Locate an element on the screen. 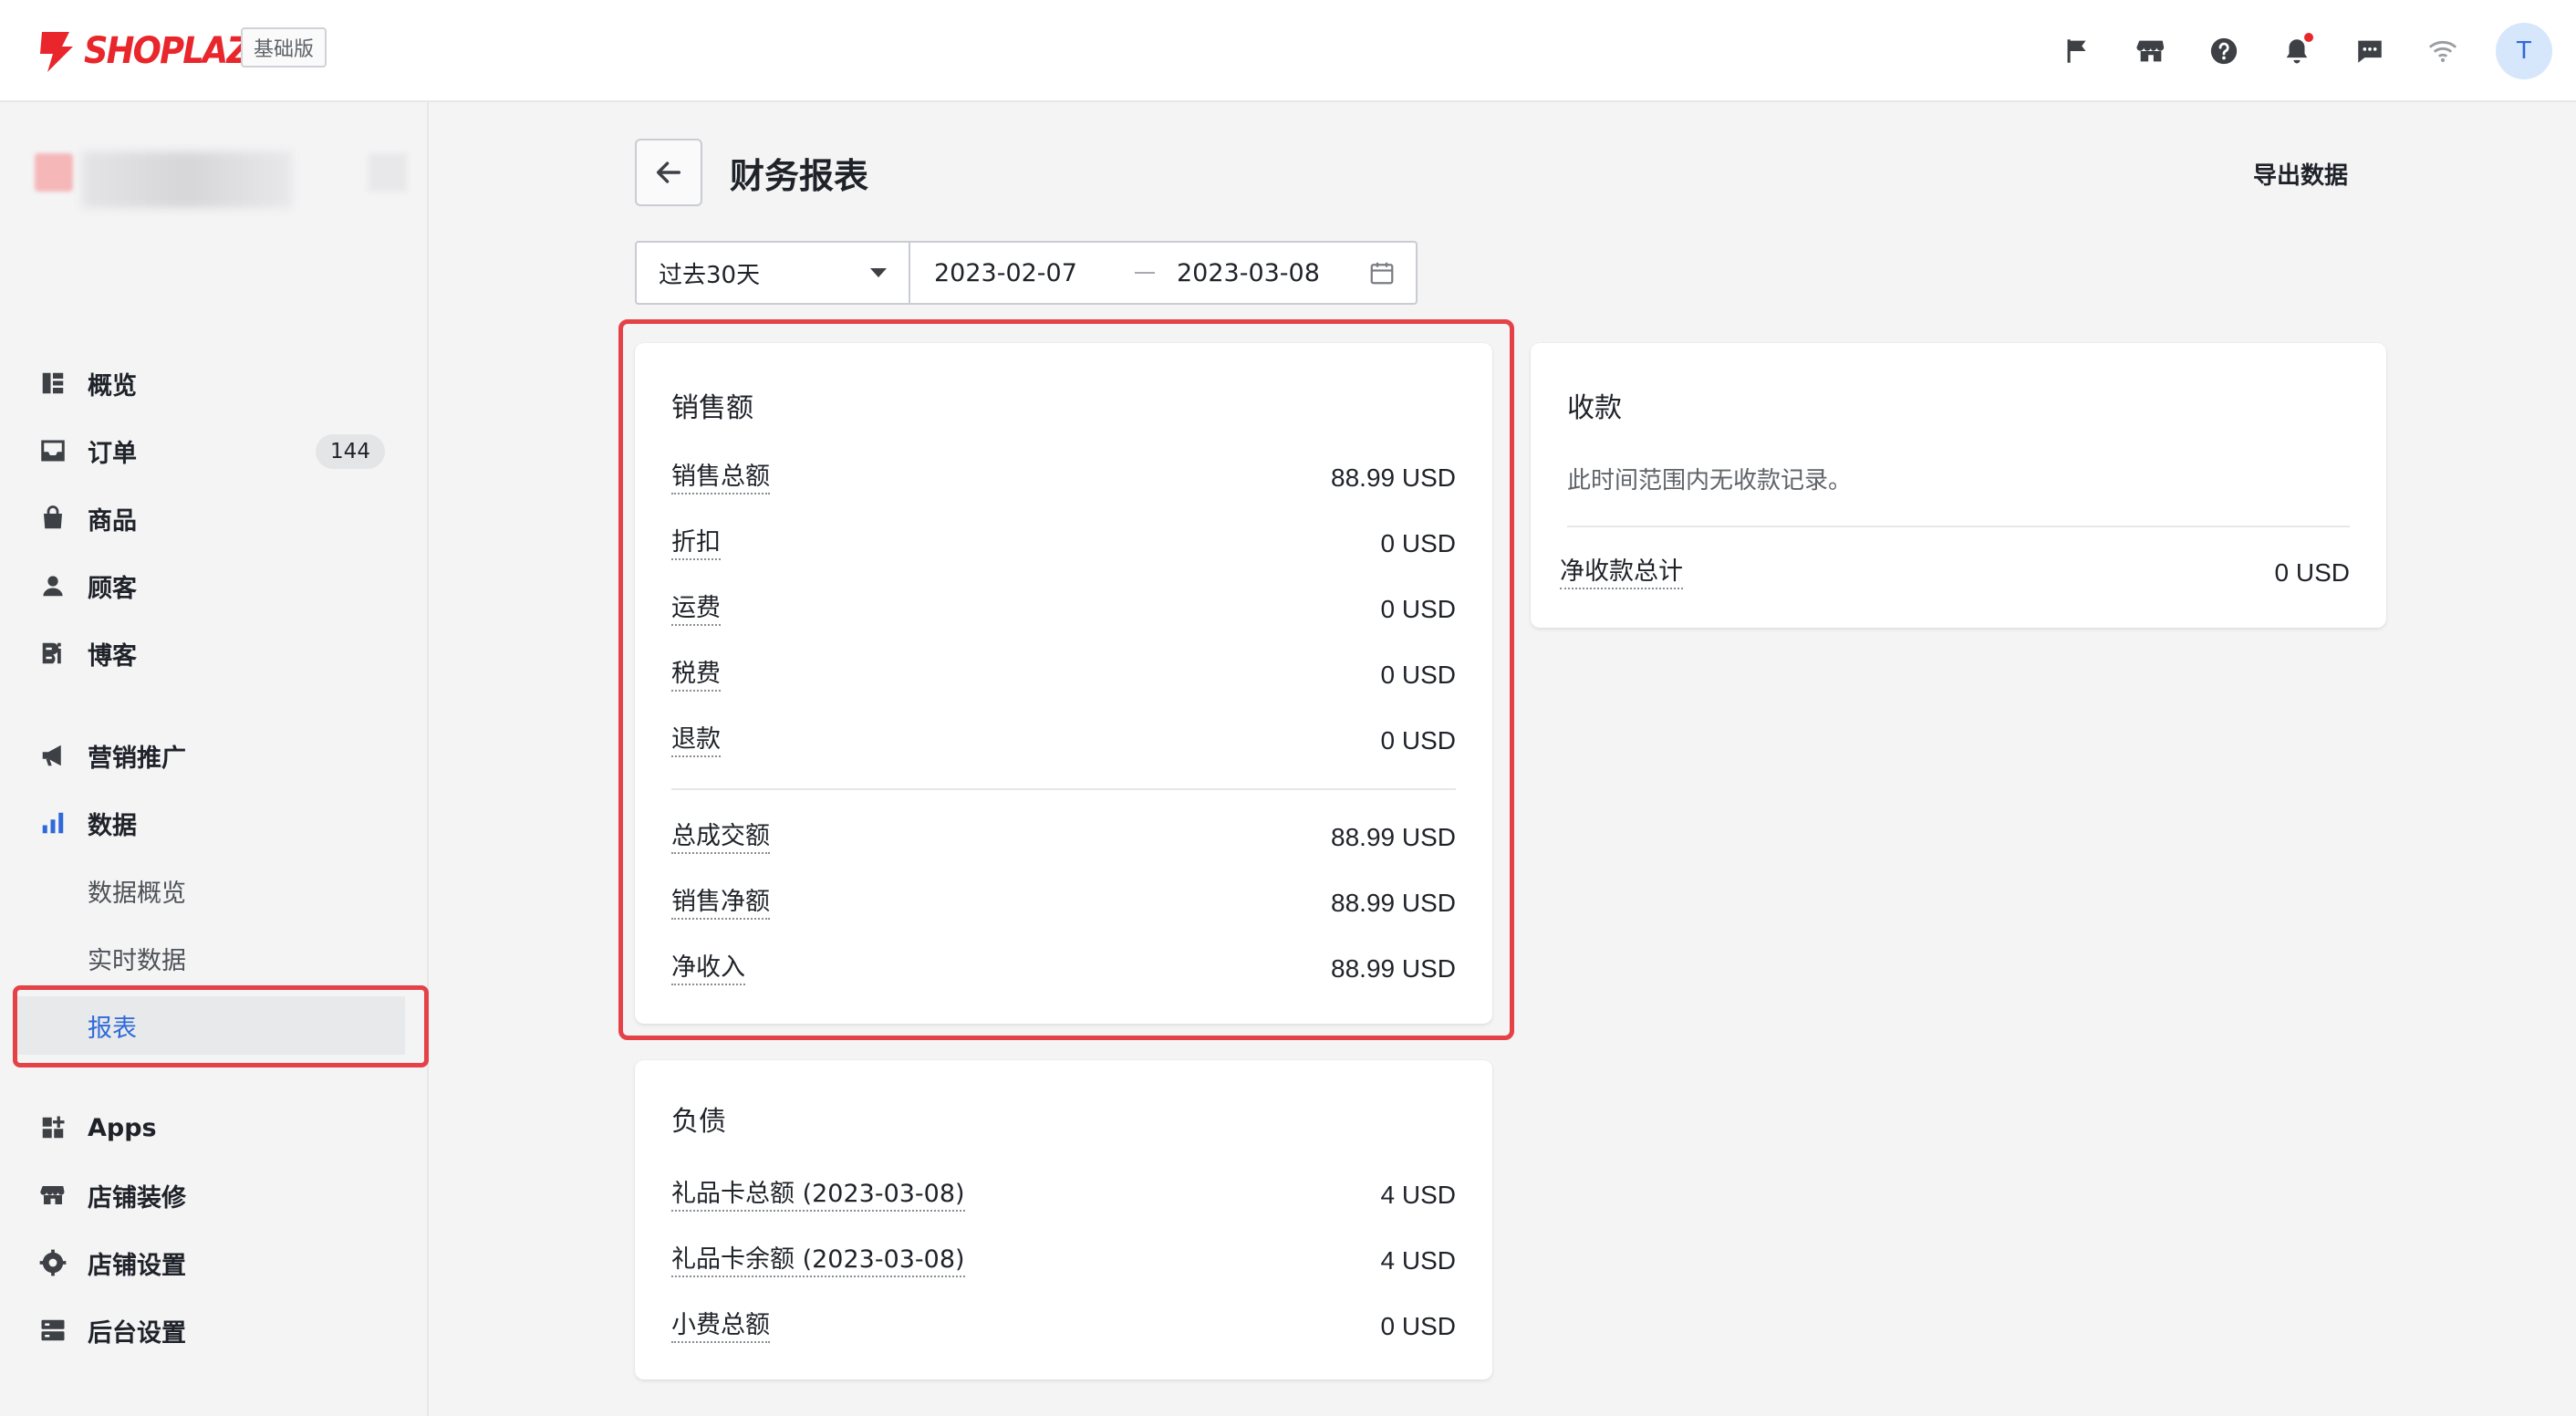 The height and width of the screenshot is (1416, 2576). date-preset-select: 过去30天 is located at coordinates (773, 273).